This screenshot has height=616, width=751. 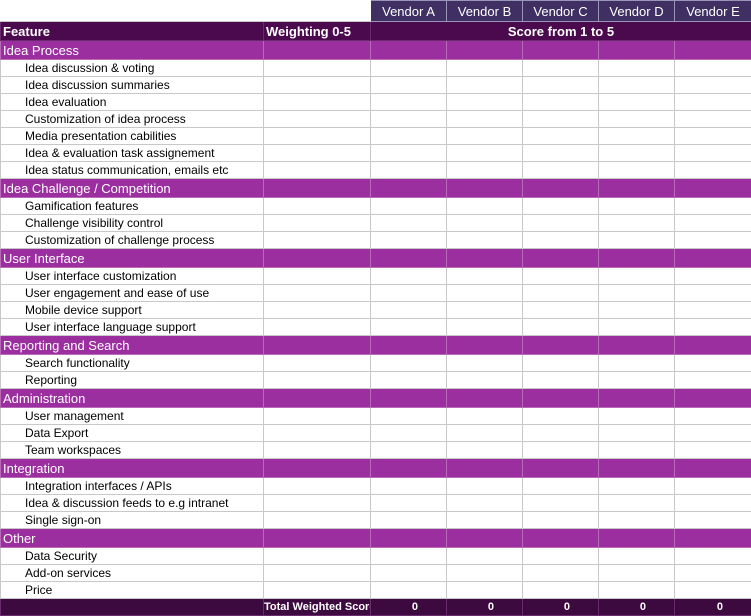 What do you see at coordinates (132, 240) in the screenshot?
I see `feature-name-cell: Customization of challenge process` at bounding box center [132, 240].